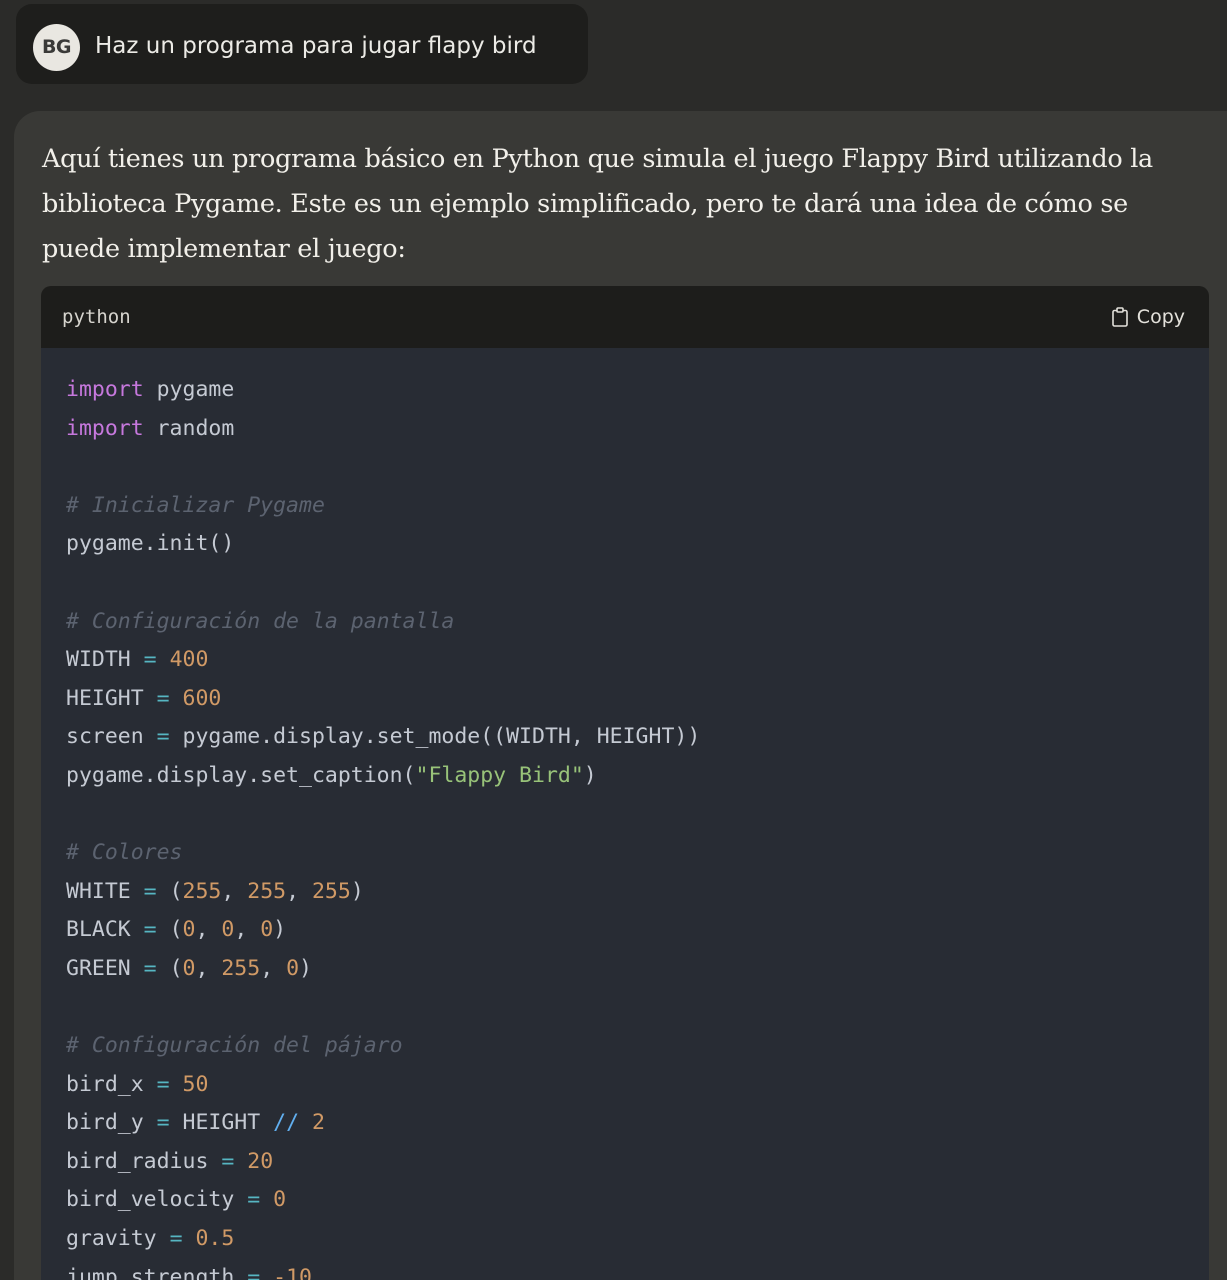 The image size is (1227, 1280). What do you see at coordinates (189, 389) in the screenshot?
I see `code-token: pygame` at bounding box center [189, 389].